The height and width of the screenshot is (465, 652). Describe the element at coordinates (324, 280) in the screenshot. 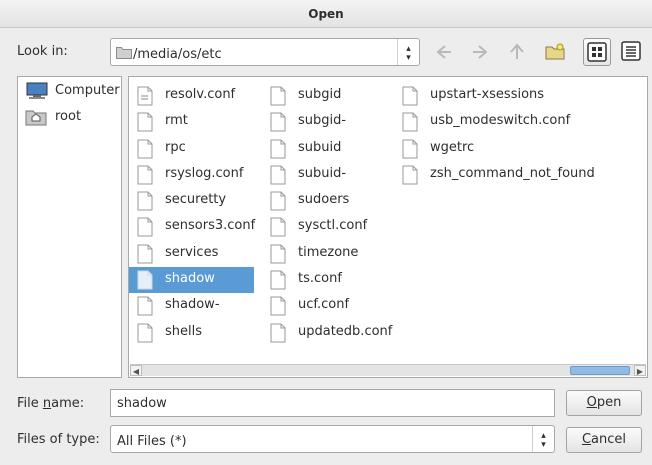

I see `file-item: ts.conf` at that location.